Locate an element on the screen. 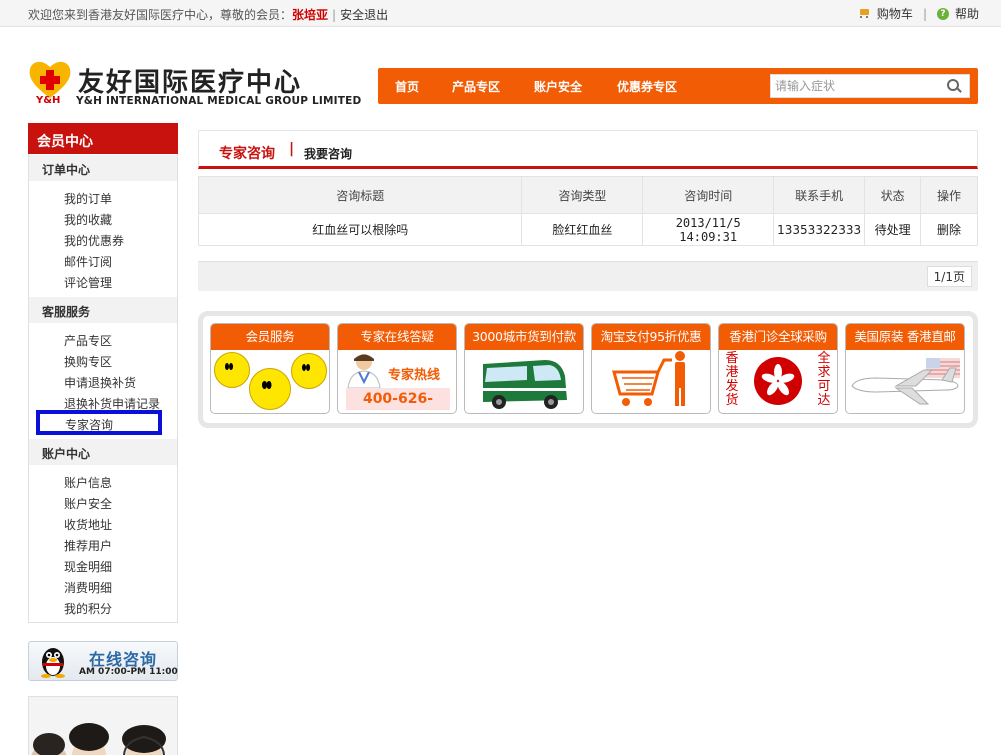  banner-taobao-discount: 淘宝支付95折优惠 is located at coordinates (651, 368).